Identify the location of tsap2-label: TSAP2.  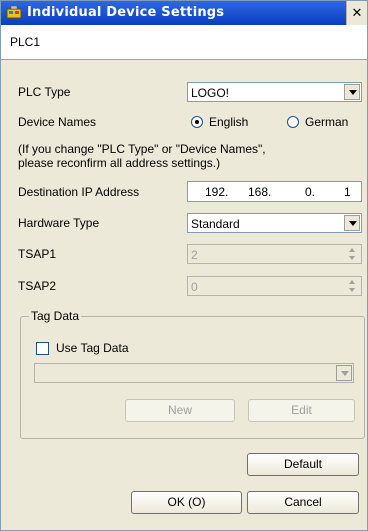
(37, 286).